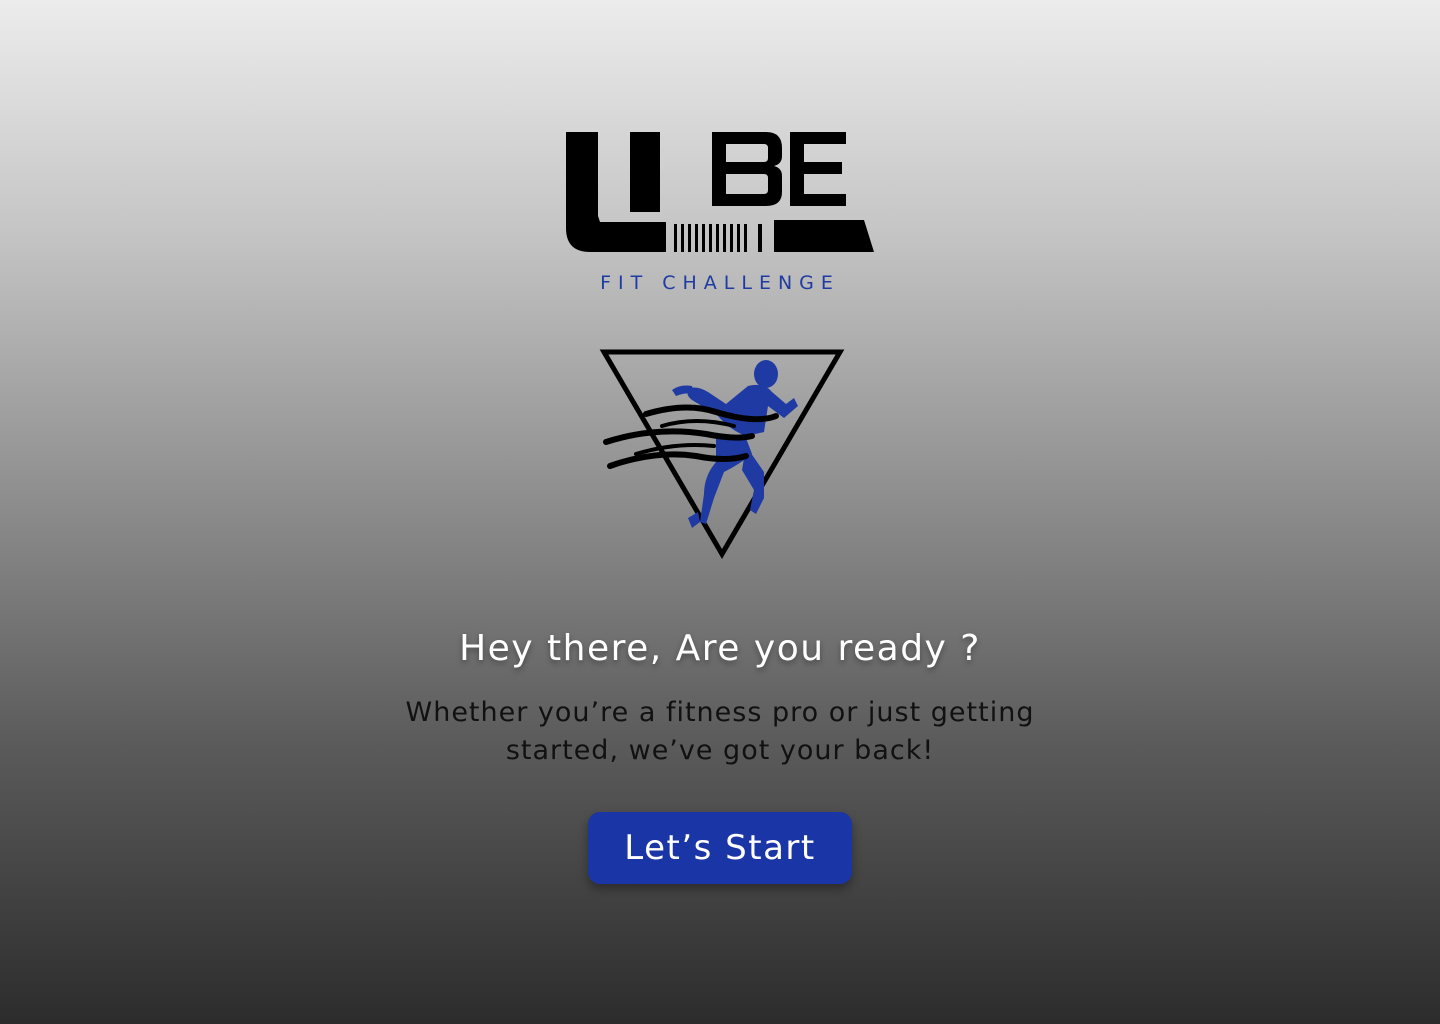 The width and height of the screenshot is (1440, 1024). Describe the element at coordinates (722, 454) in the screenshot. I see `runner-emblem-icon` at that location.